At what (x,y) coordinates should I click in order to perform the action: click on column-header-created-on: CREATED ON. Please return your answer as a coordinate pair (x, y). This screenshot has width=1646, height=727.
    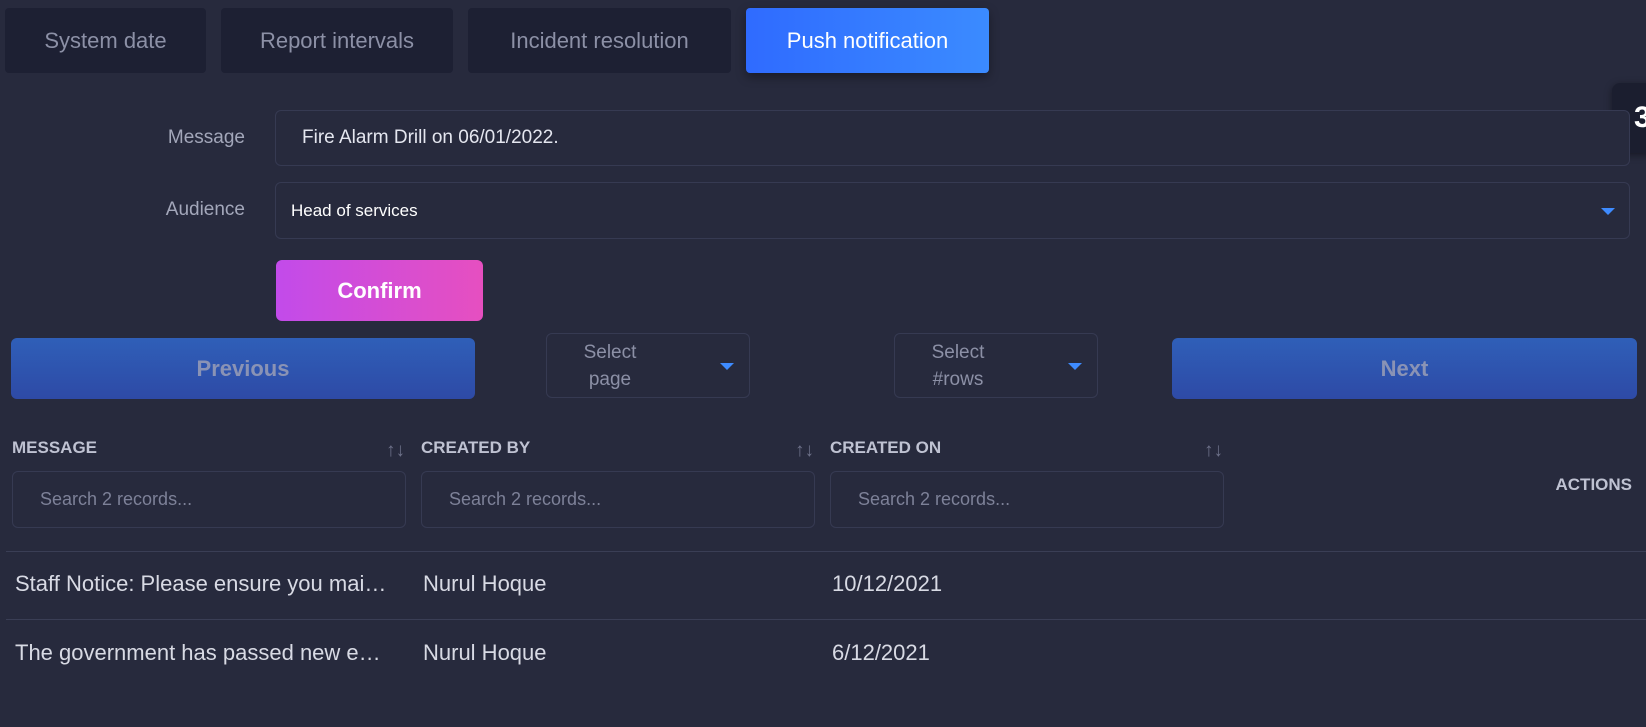
    Looking at the image, I should click on (885, 448).